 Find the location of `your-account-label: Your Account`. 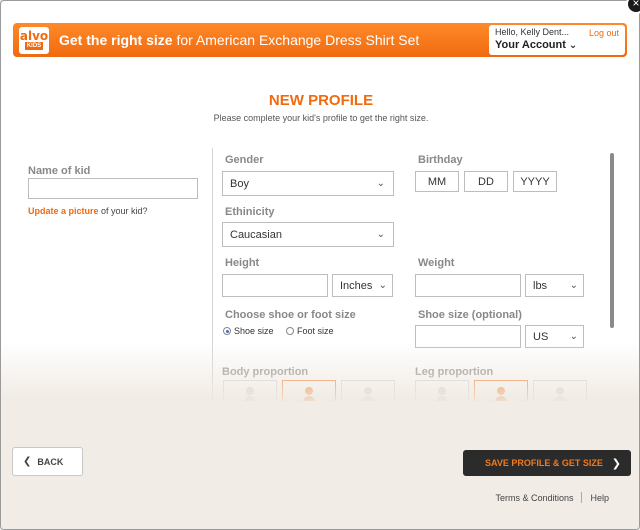

your-account-label: Your Account is located at coordinates (530, 45).